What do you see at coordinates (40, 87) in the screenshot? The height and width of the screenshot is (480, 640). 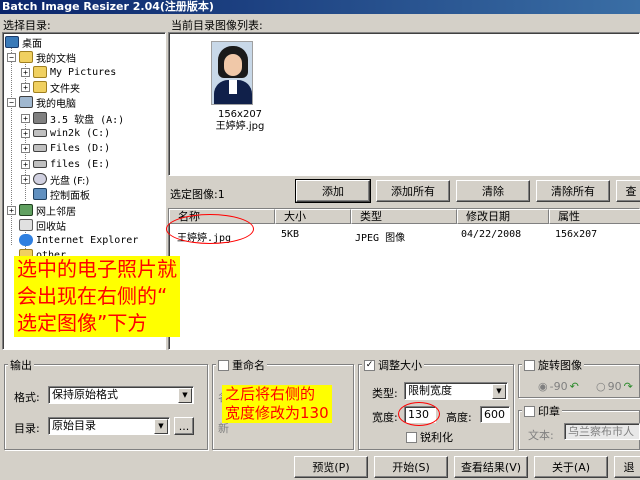 I see `folder-icon` at bounding box center [40, 87].